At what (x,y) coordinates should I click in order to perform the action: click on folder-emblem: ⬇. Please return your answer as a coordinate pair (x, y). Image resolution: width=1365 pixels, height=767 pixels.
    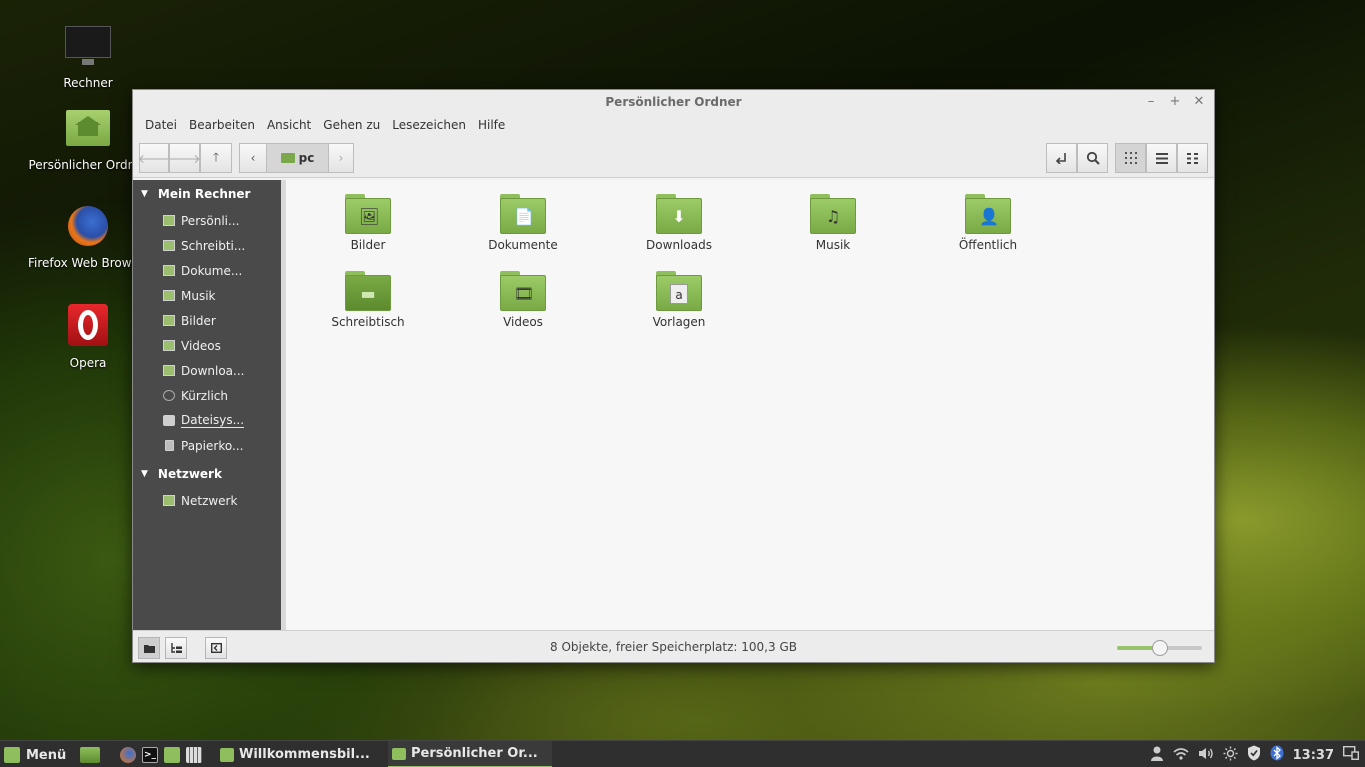
    Looking at the image, I should click on (679, 216).